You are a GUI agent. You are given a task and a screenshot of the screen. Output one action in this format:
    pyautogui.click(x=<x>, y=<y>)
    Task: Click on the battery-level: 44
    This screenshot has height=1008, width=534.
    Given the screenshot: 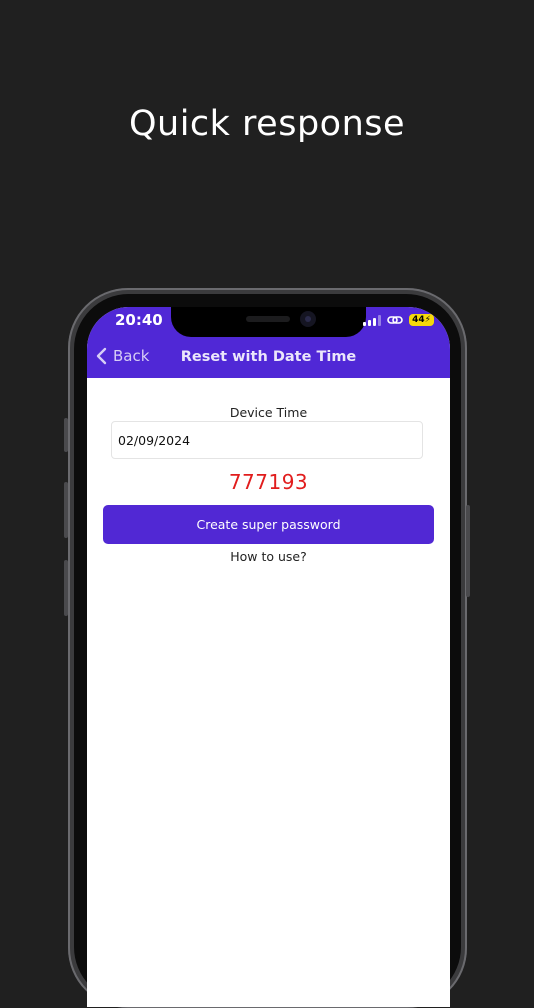 What is the action you would take?
    pyautogui.click(x=418, y=320)
    